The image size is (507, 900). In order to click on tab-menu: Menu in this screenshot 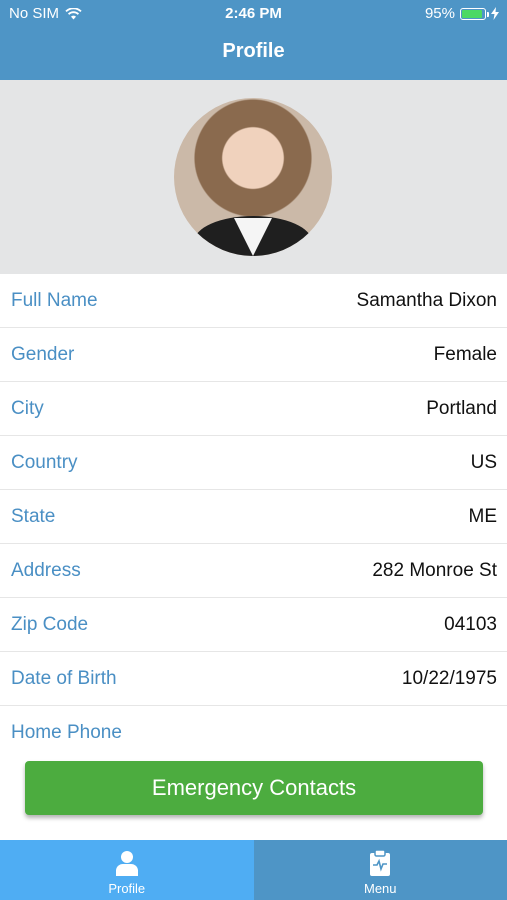, I will do `click(380, 870)`.